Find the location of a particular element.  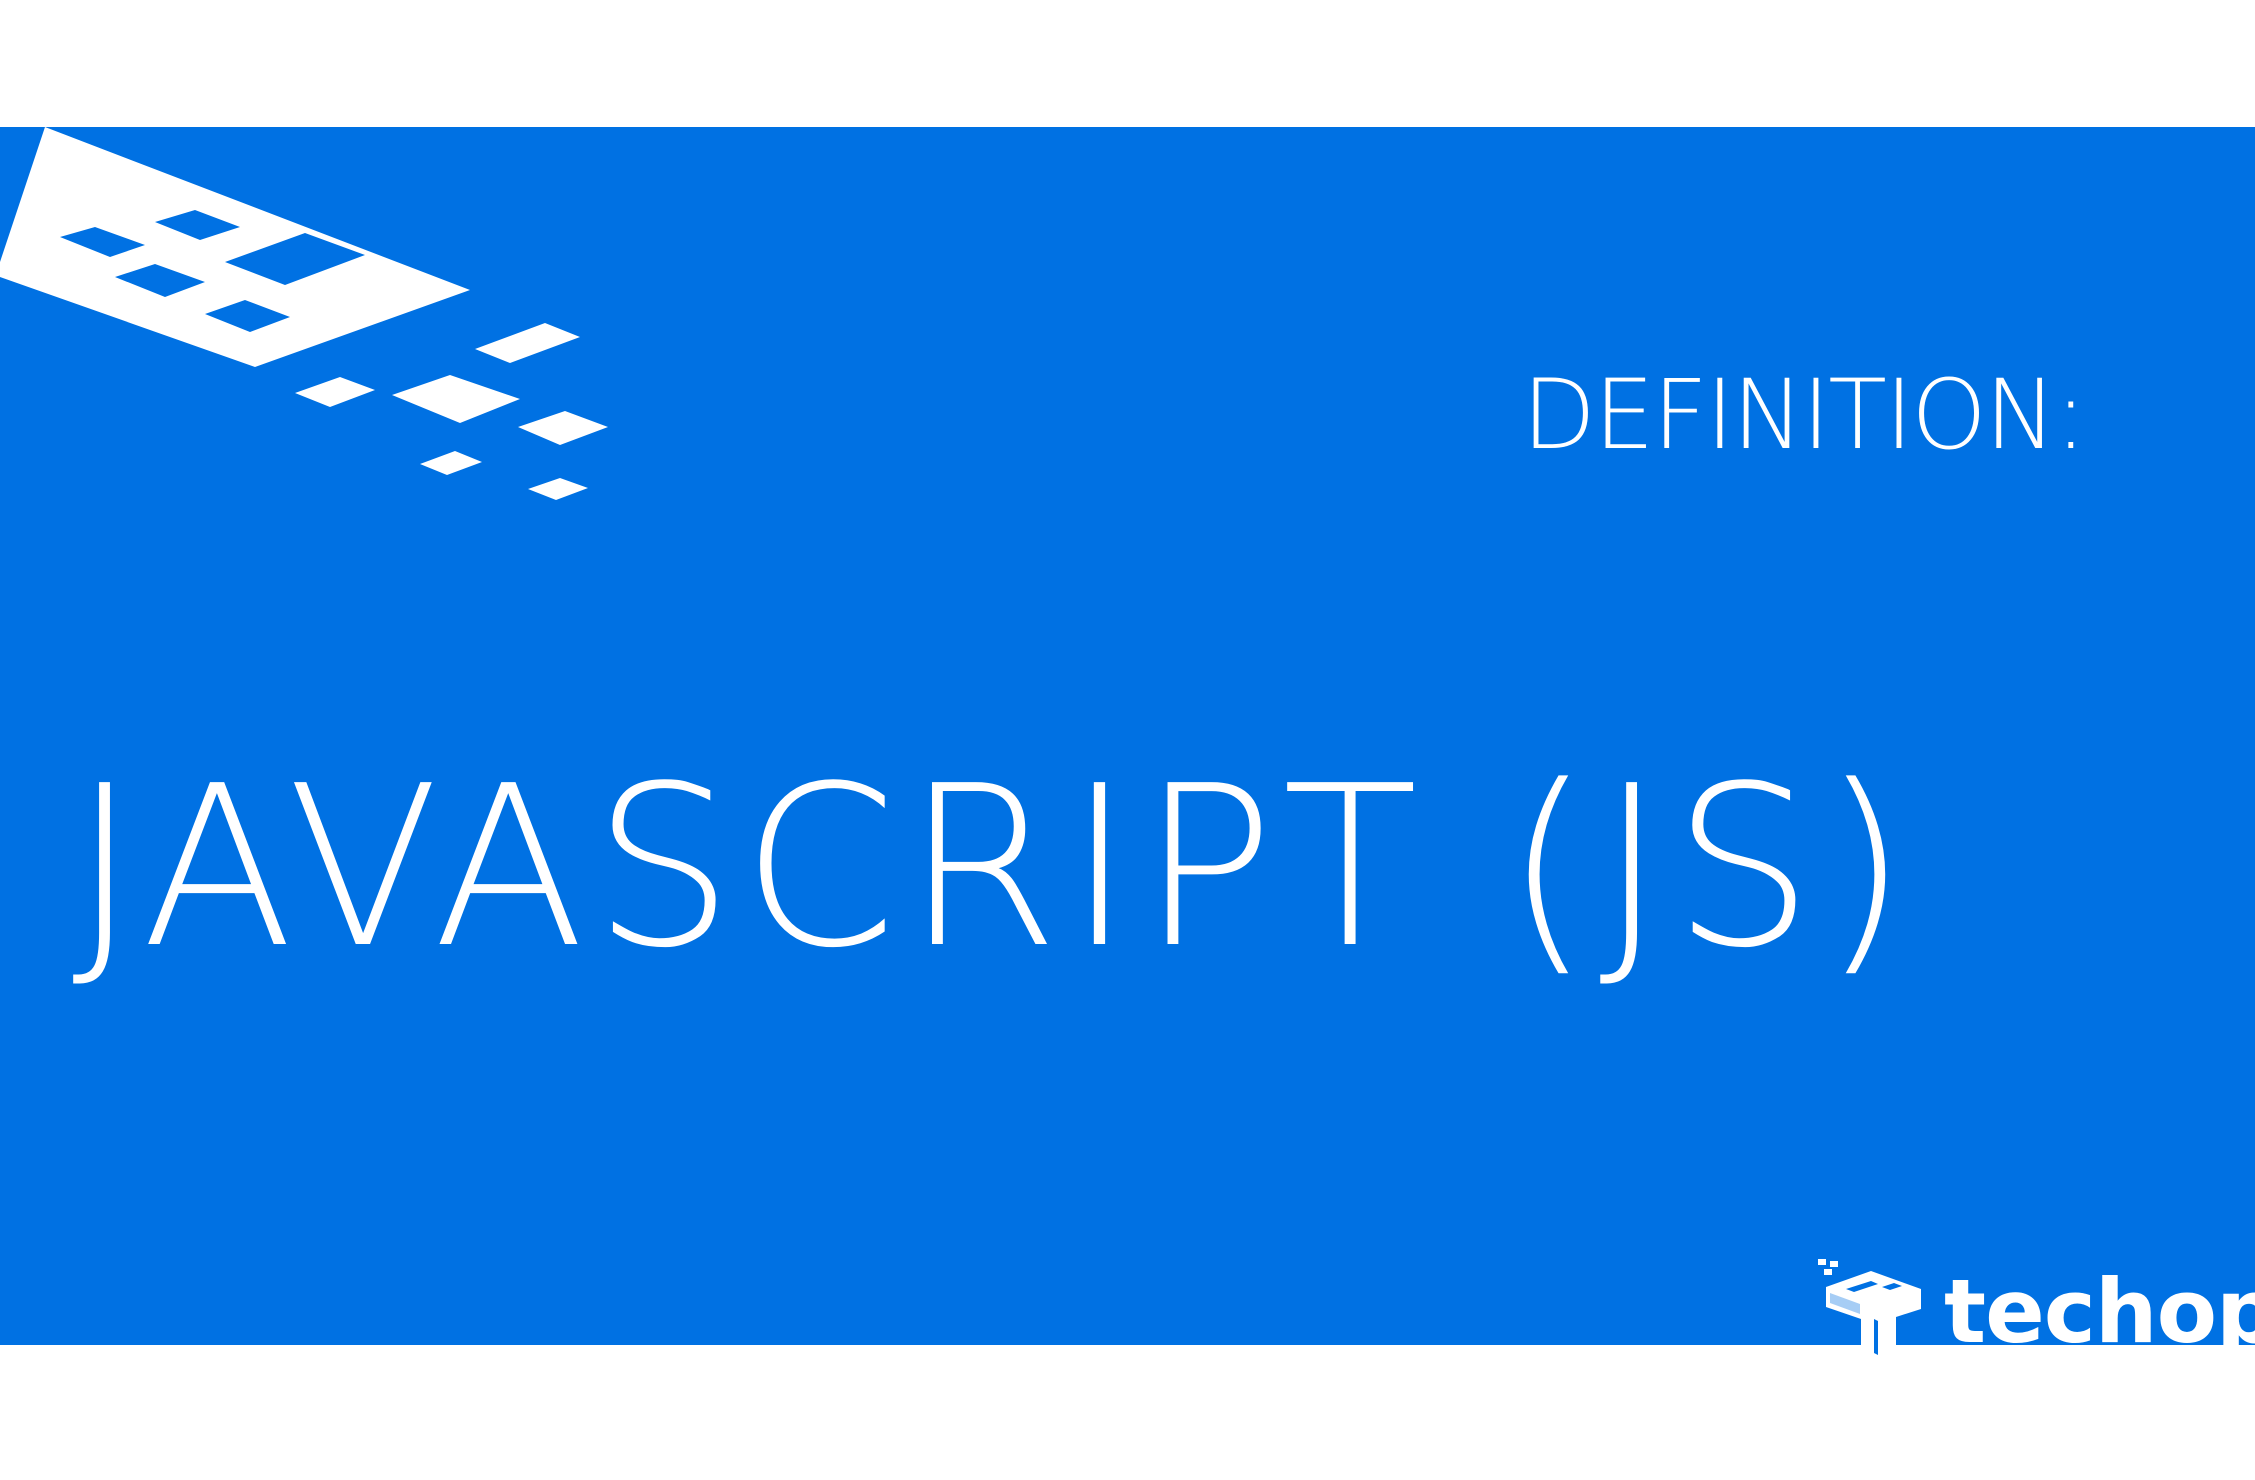

techopedia-logo: techope is located at coordinates (2035, 1312).